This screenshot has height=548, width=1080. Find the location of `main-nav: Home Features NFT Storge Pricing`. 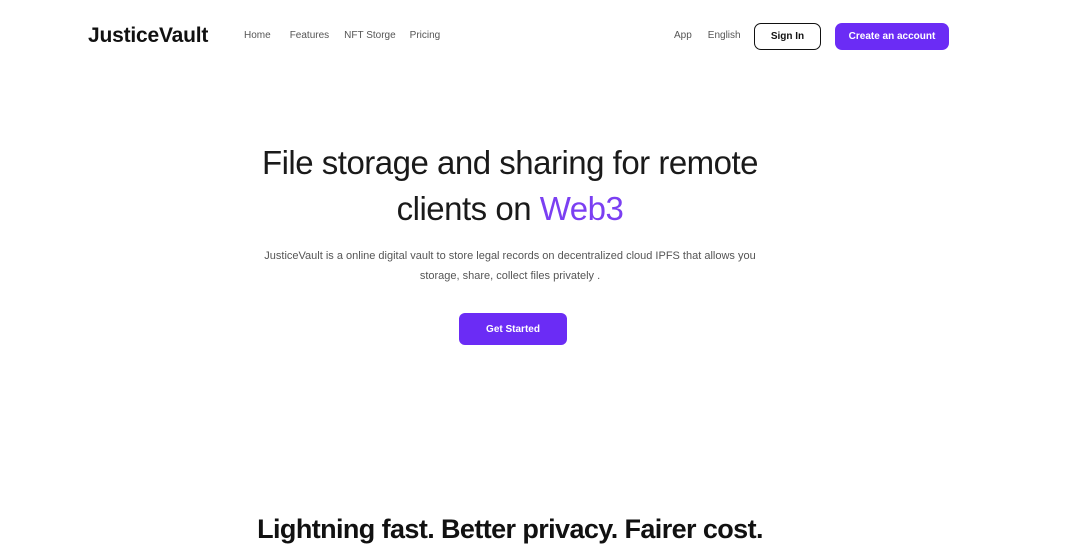

main-nav: Home Features NFT Storge Pricing is located at coordinates (342, 35).